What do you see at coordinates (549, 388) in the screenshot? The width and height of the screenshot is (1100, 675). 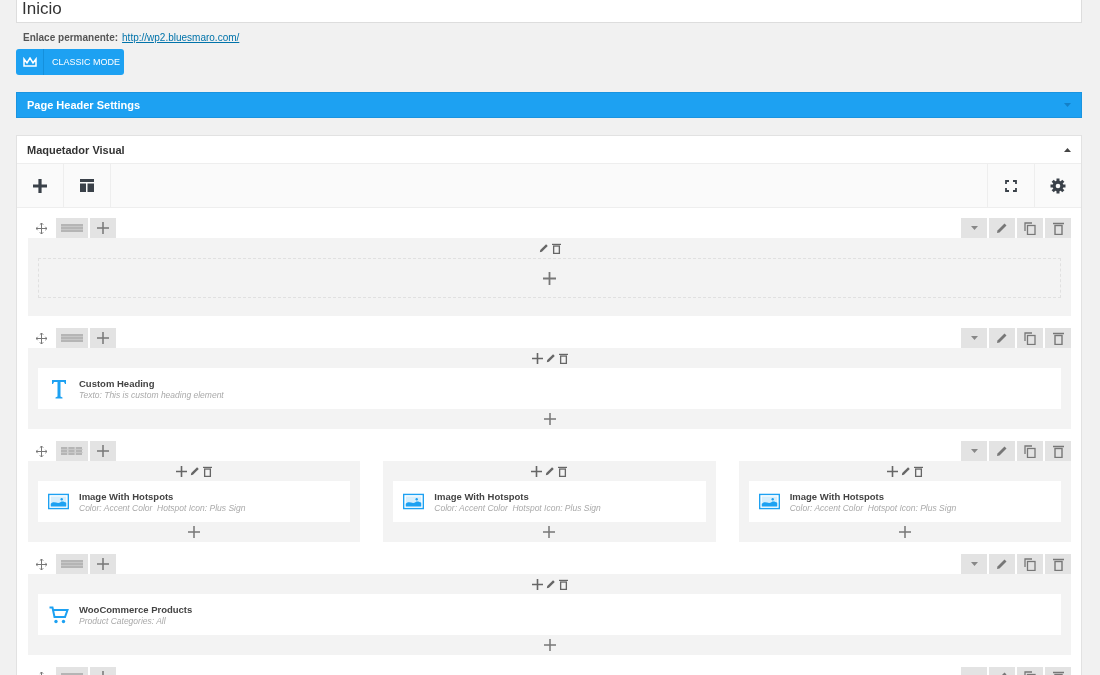 I see `element-card: Custom Heading Texto: This is custom heading element` at bounding box center [549, 388].